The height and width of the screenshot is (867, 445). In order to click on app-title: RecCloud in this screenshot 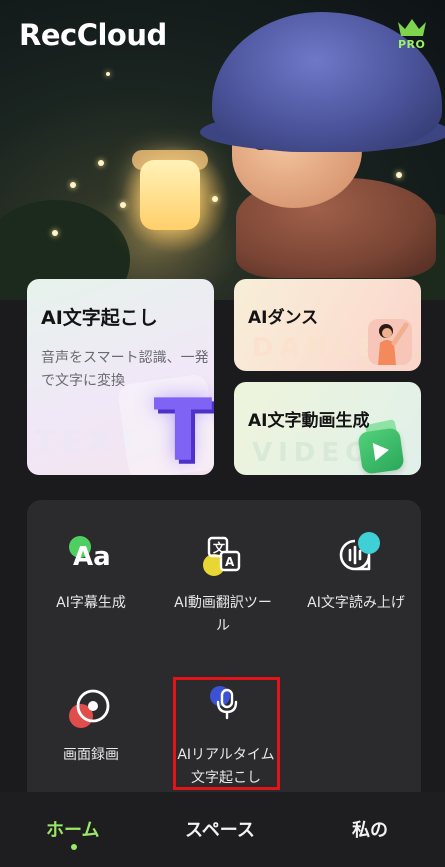, I will do `click(93, 35)`.